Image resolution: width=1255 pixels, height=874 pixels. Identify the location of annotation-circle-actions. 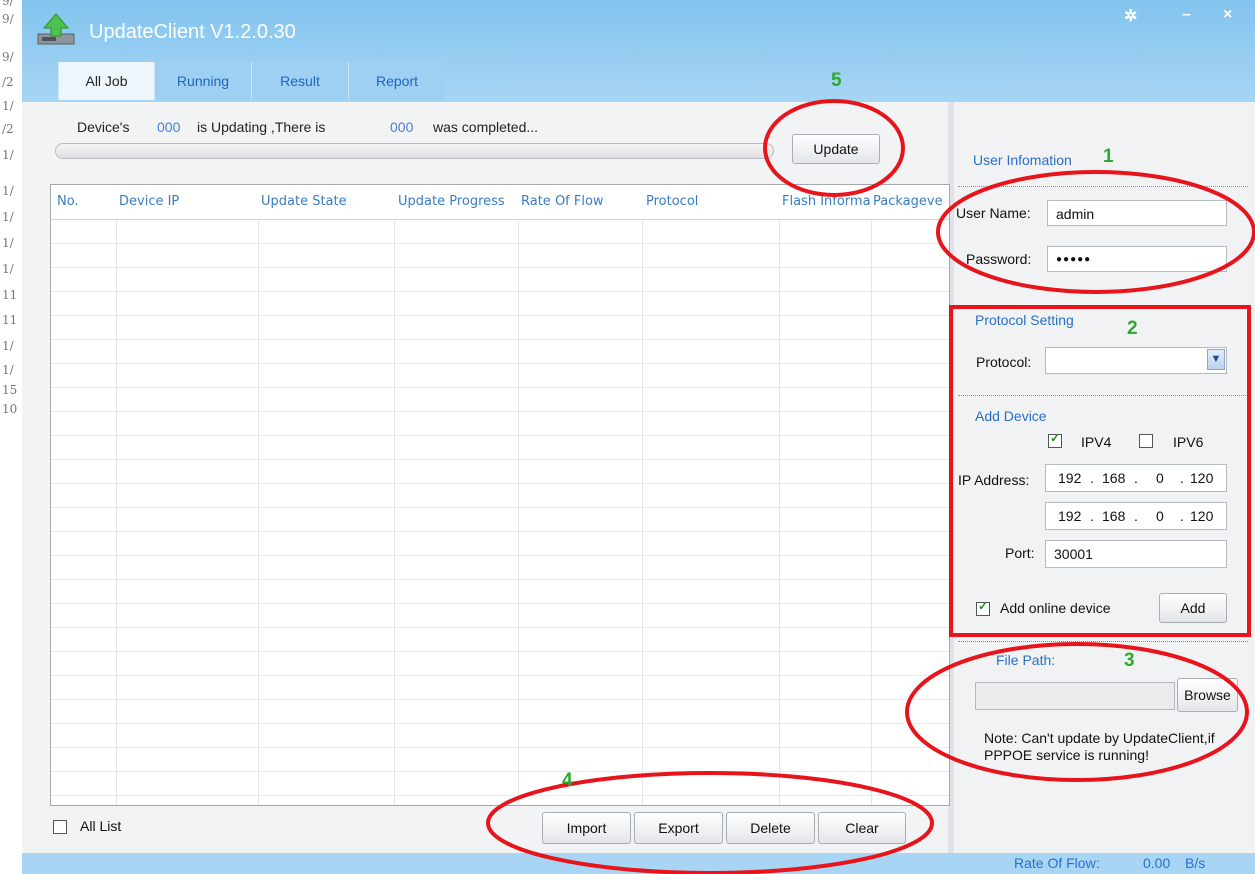
(710, 822).